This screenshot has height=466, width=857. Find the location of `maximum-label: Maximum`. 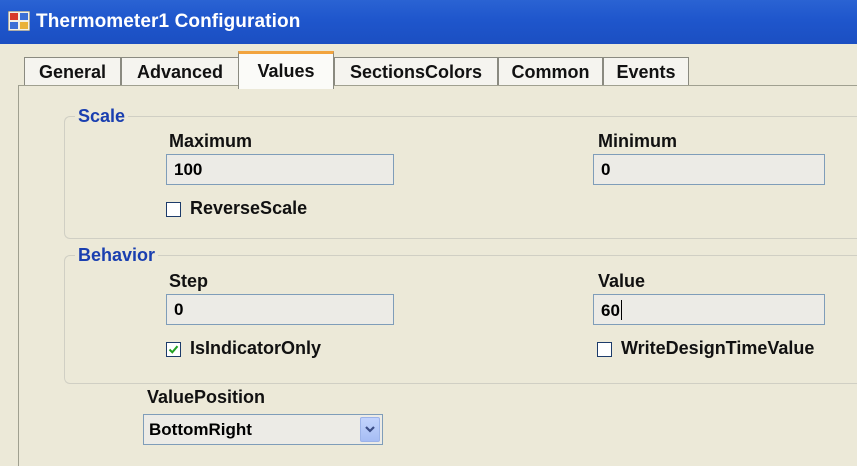

maximum-label: Maximum is located at coordinates (211, 141).